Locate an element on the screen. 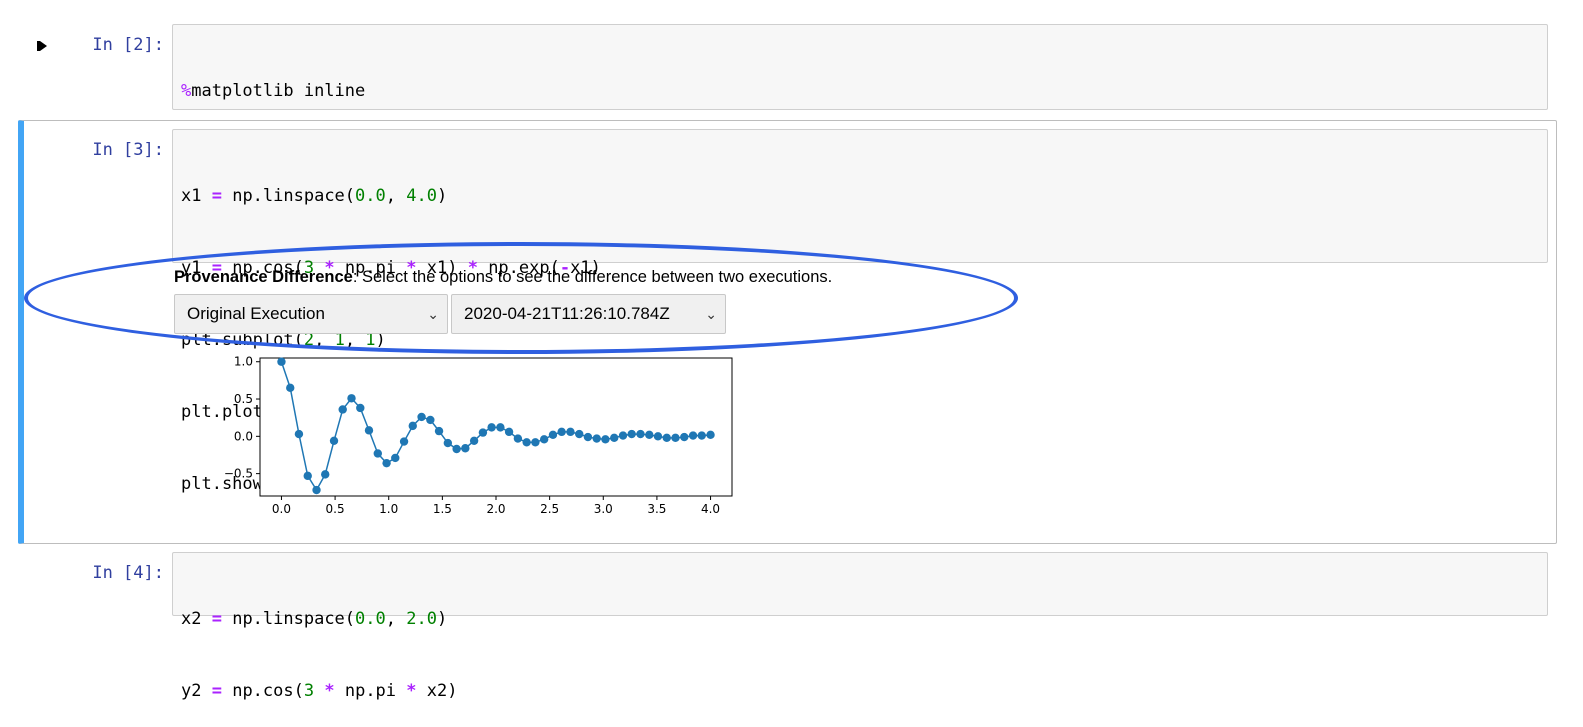  cell-prompt: In [2]: is located at coordinates (128, 45).